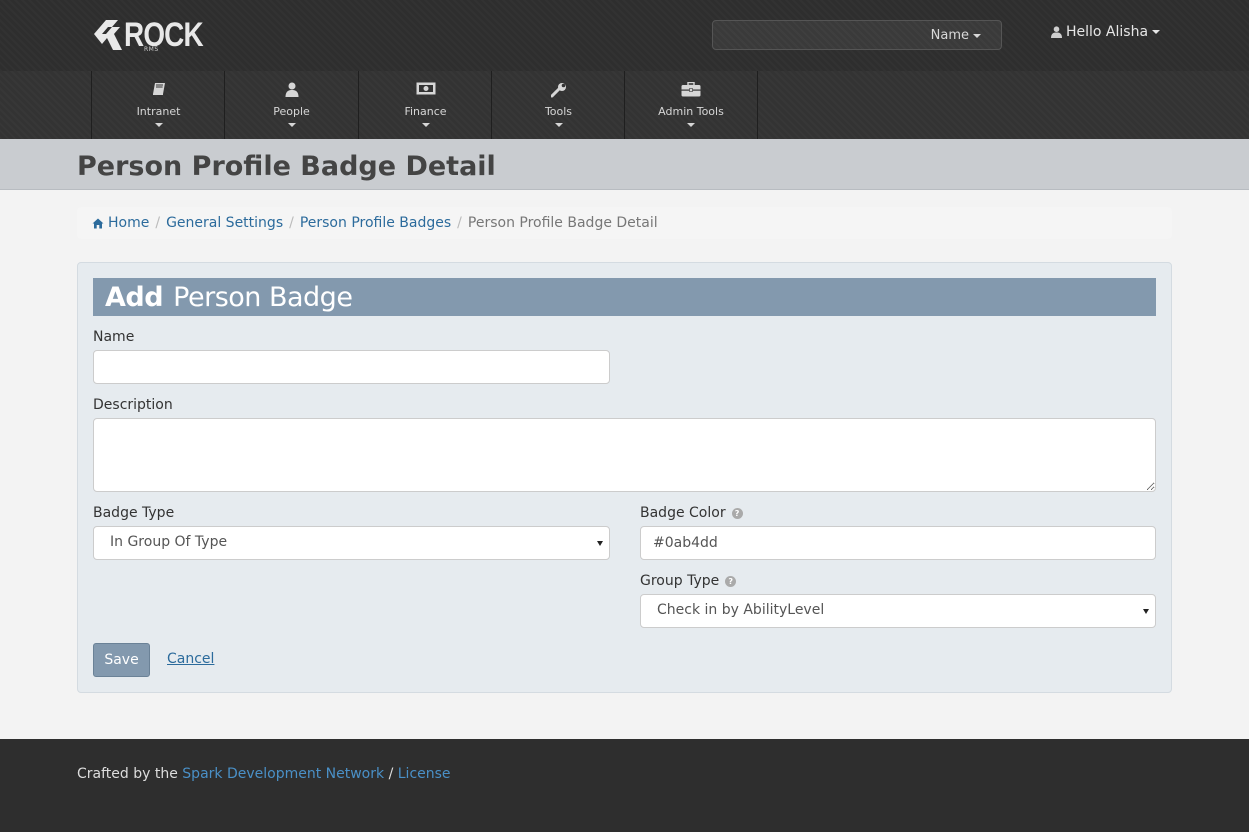 This screenshot has width=1249, height=832. I want to click on nav-item-label: Admin Tools, so click(691, 111).